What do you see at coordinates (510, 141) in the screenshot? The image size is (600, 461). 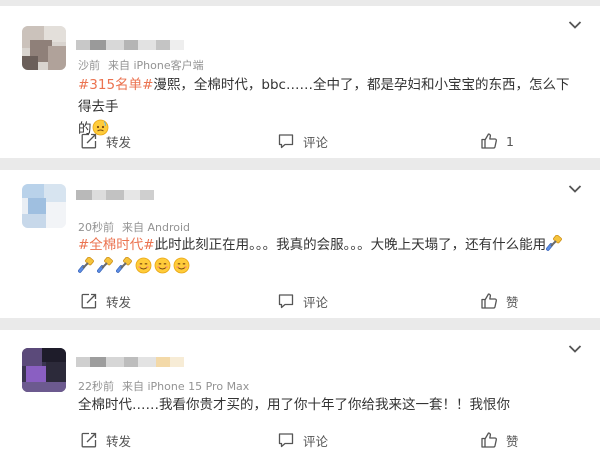 I see `like-count: 1` at bounding box center [510, 141].